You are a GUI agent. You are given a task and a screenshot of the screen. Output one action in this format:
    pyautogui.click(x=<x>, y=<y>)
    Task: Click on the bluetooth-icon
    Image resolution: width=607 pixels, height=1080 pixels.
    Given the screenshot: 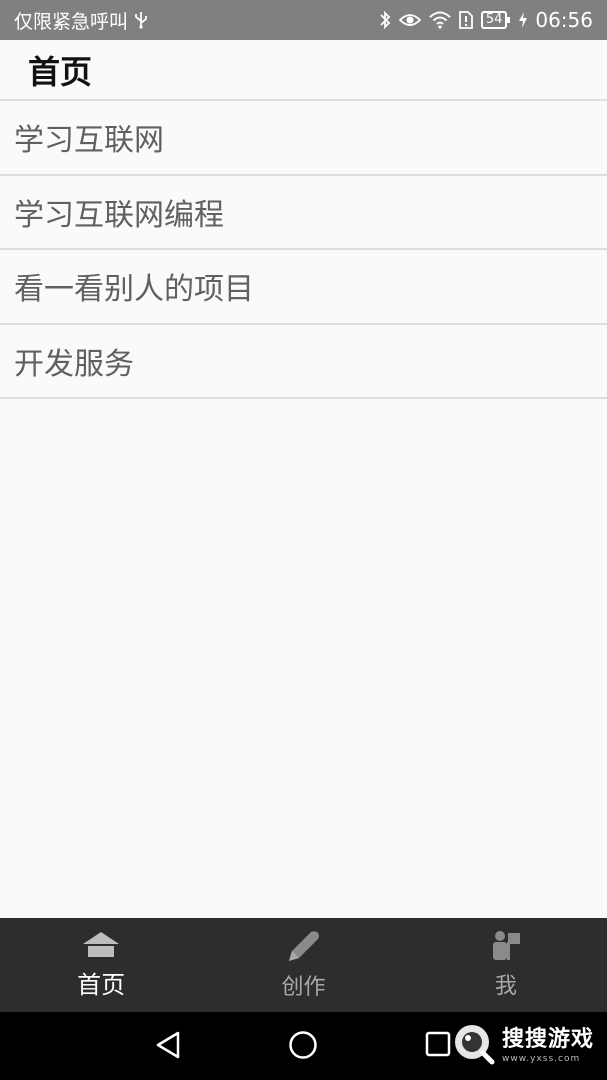 What is the action you would take?
    pyautogui.click(x=385, y=20)
    